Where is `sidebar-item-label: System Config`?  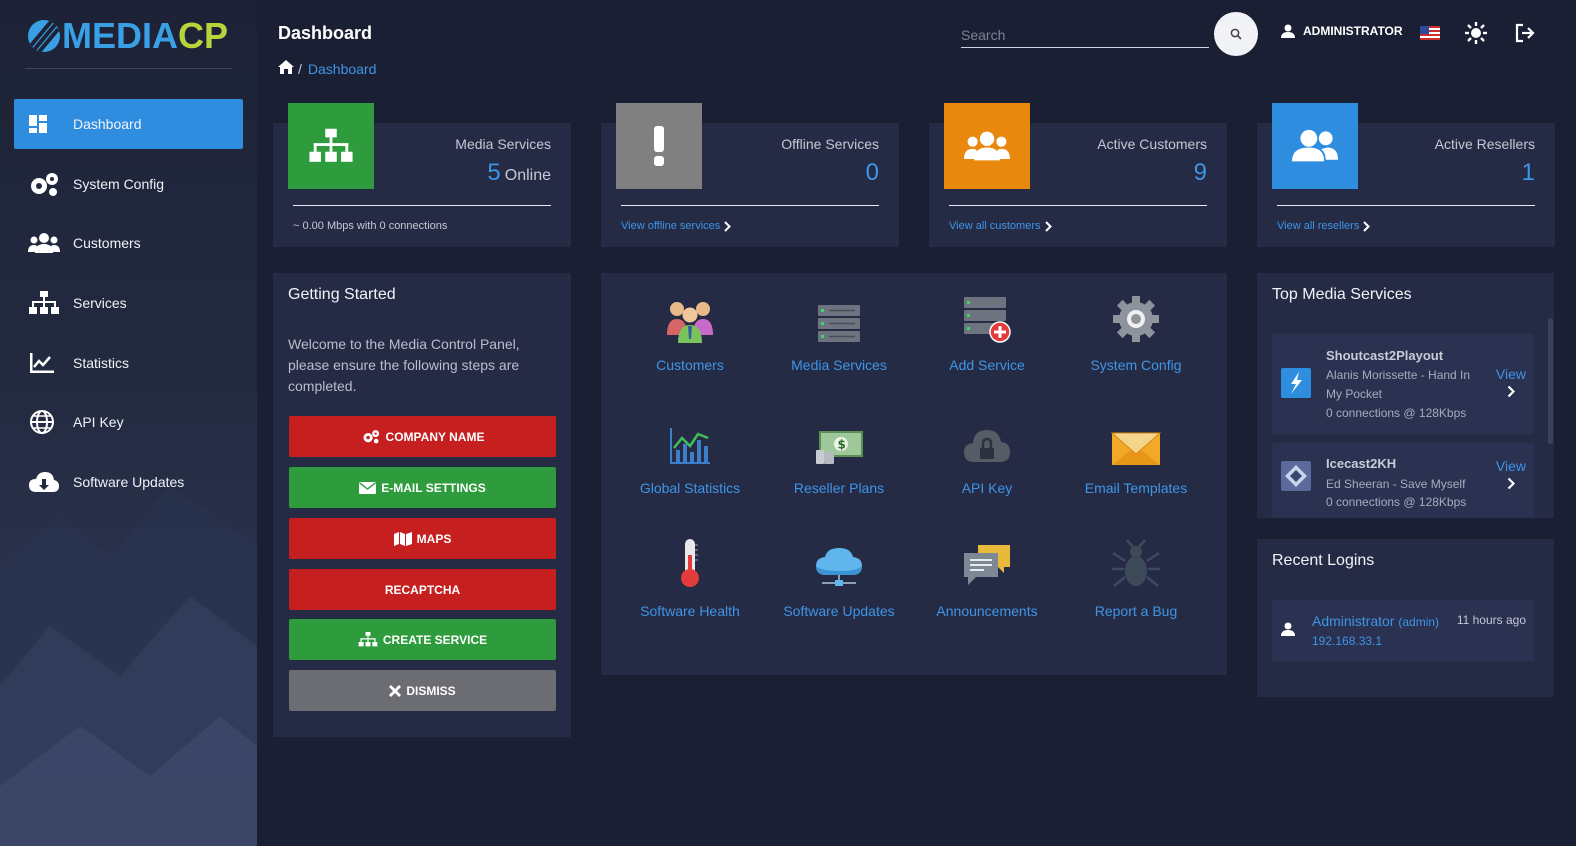
sidebar-item-label: System Config is located at coordinates (119, 183).